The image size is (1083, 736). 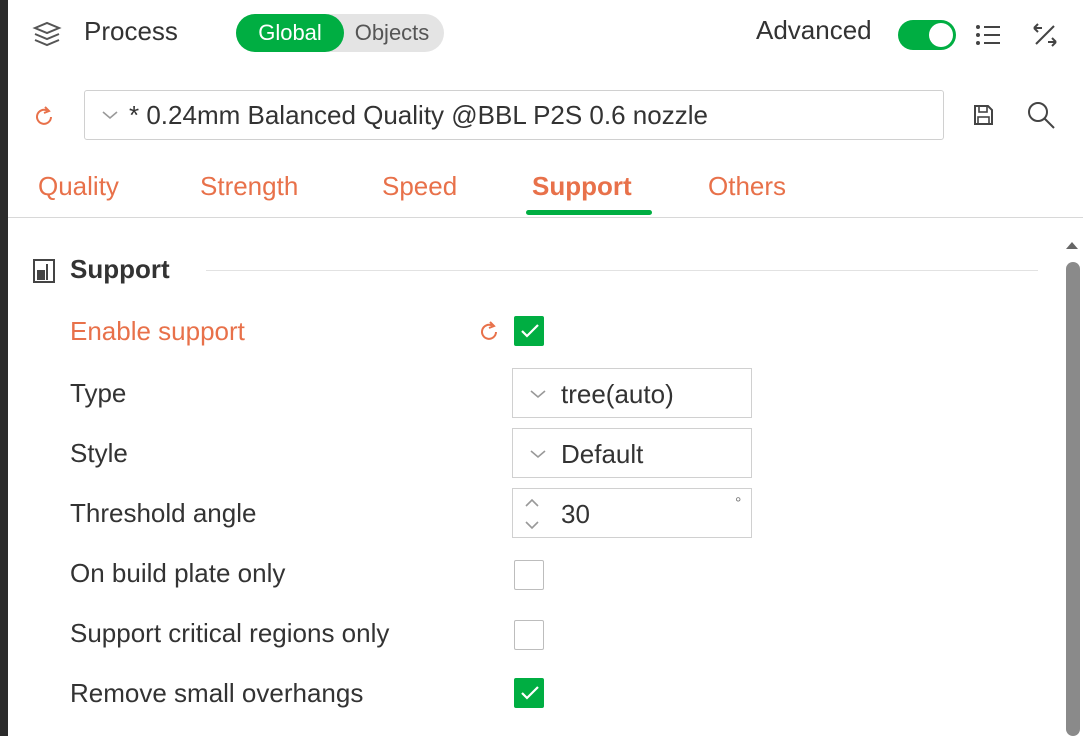 I want to click on save-icon, so click(x=983, y=115).